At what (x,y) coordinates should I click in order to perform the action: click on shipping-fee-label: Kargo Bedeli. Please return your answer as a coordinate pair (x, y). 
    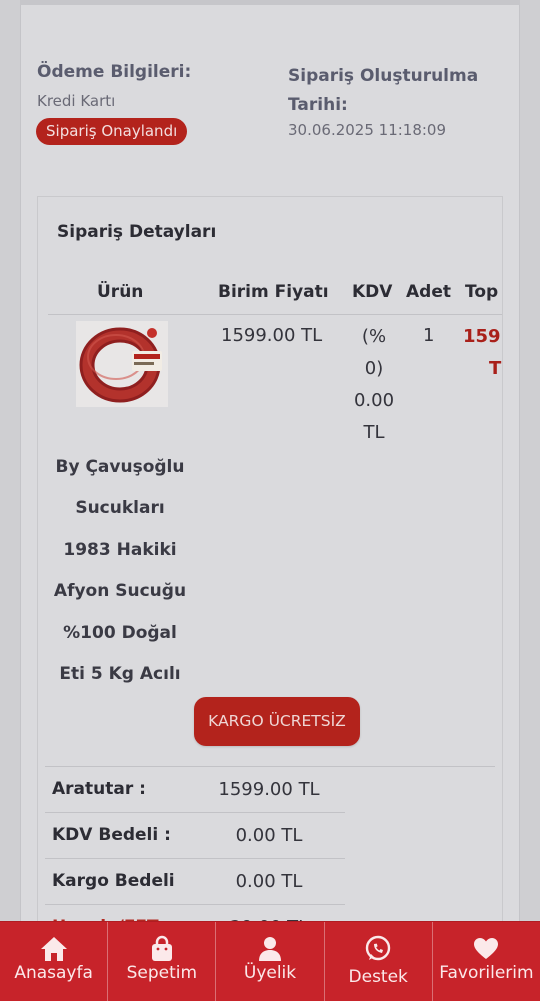
    Looking at the image, I should click on (113, 881).